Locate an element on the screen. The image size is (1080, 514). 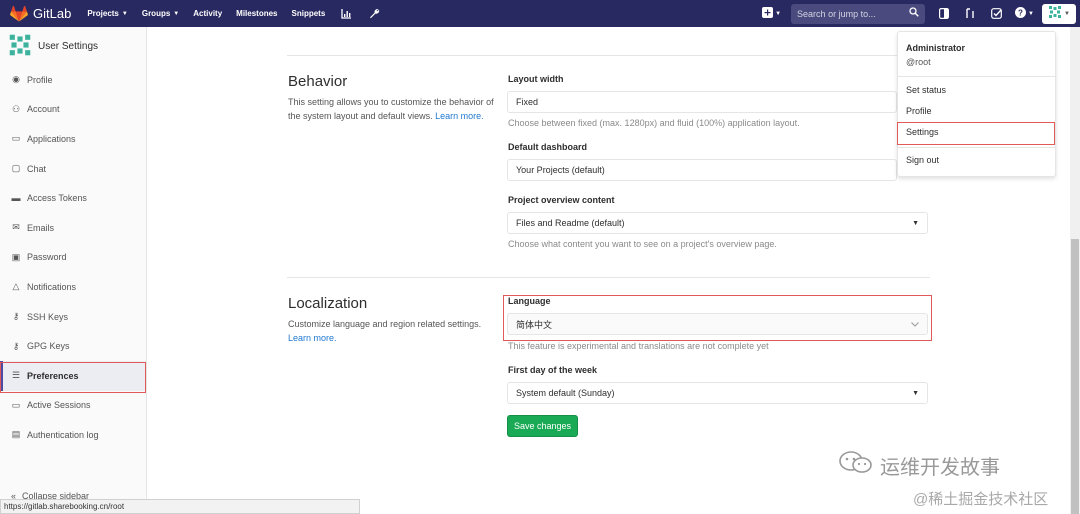
project-overview-select: Files and Readme (default) ▼ is located at coordinates (717, 223).